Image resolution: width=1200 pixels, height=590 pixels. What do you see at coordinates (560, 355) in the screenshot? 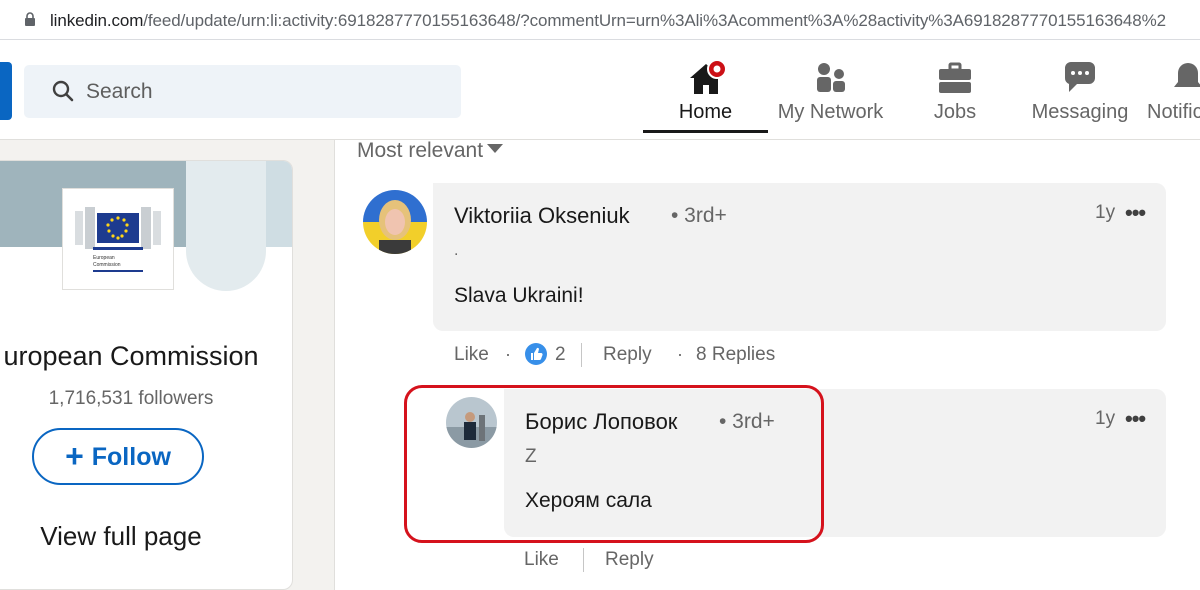
I see `reaction-count: 2` at bounding box center [560, 355].